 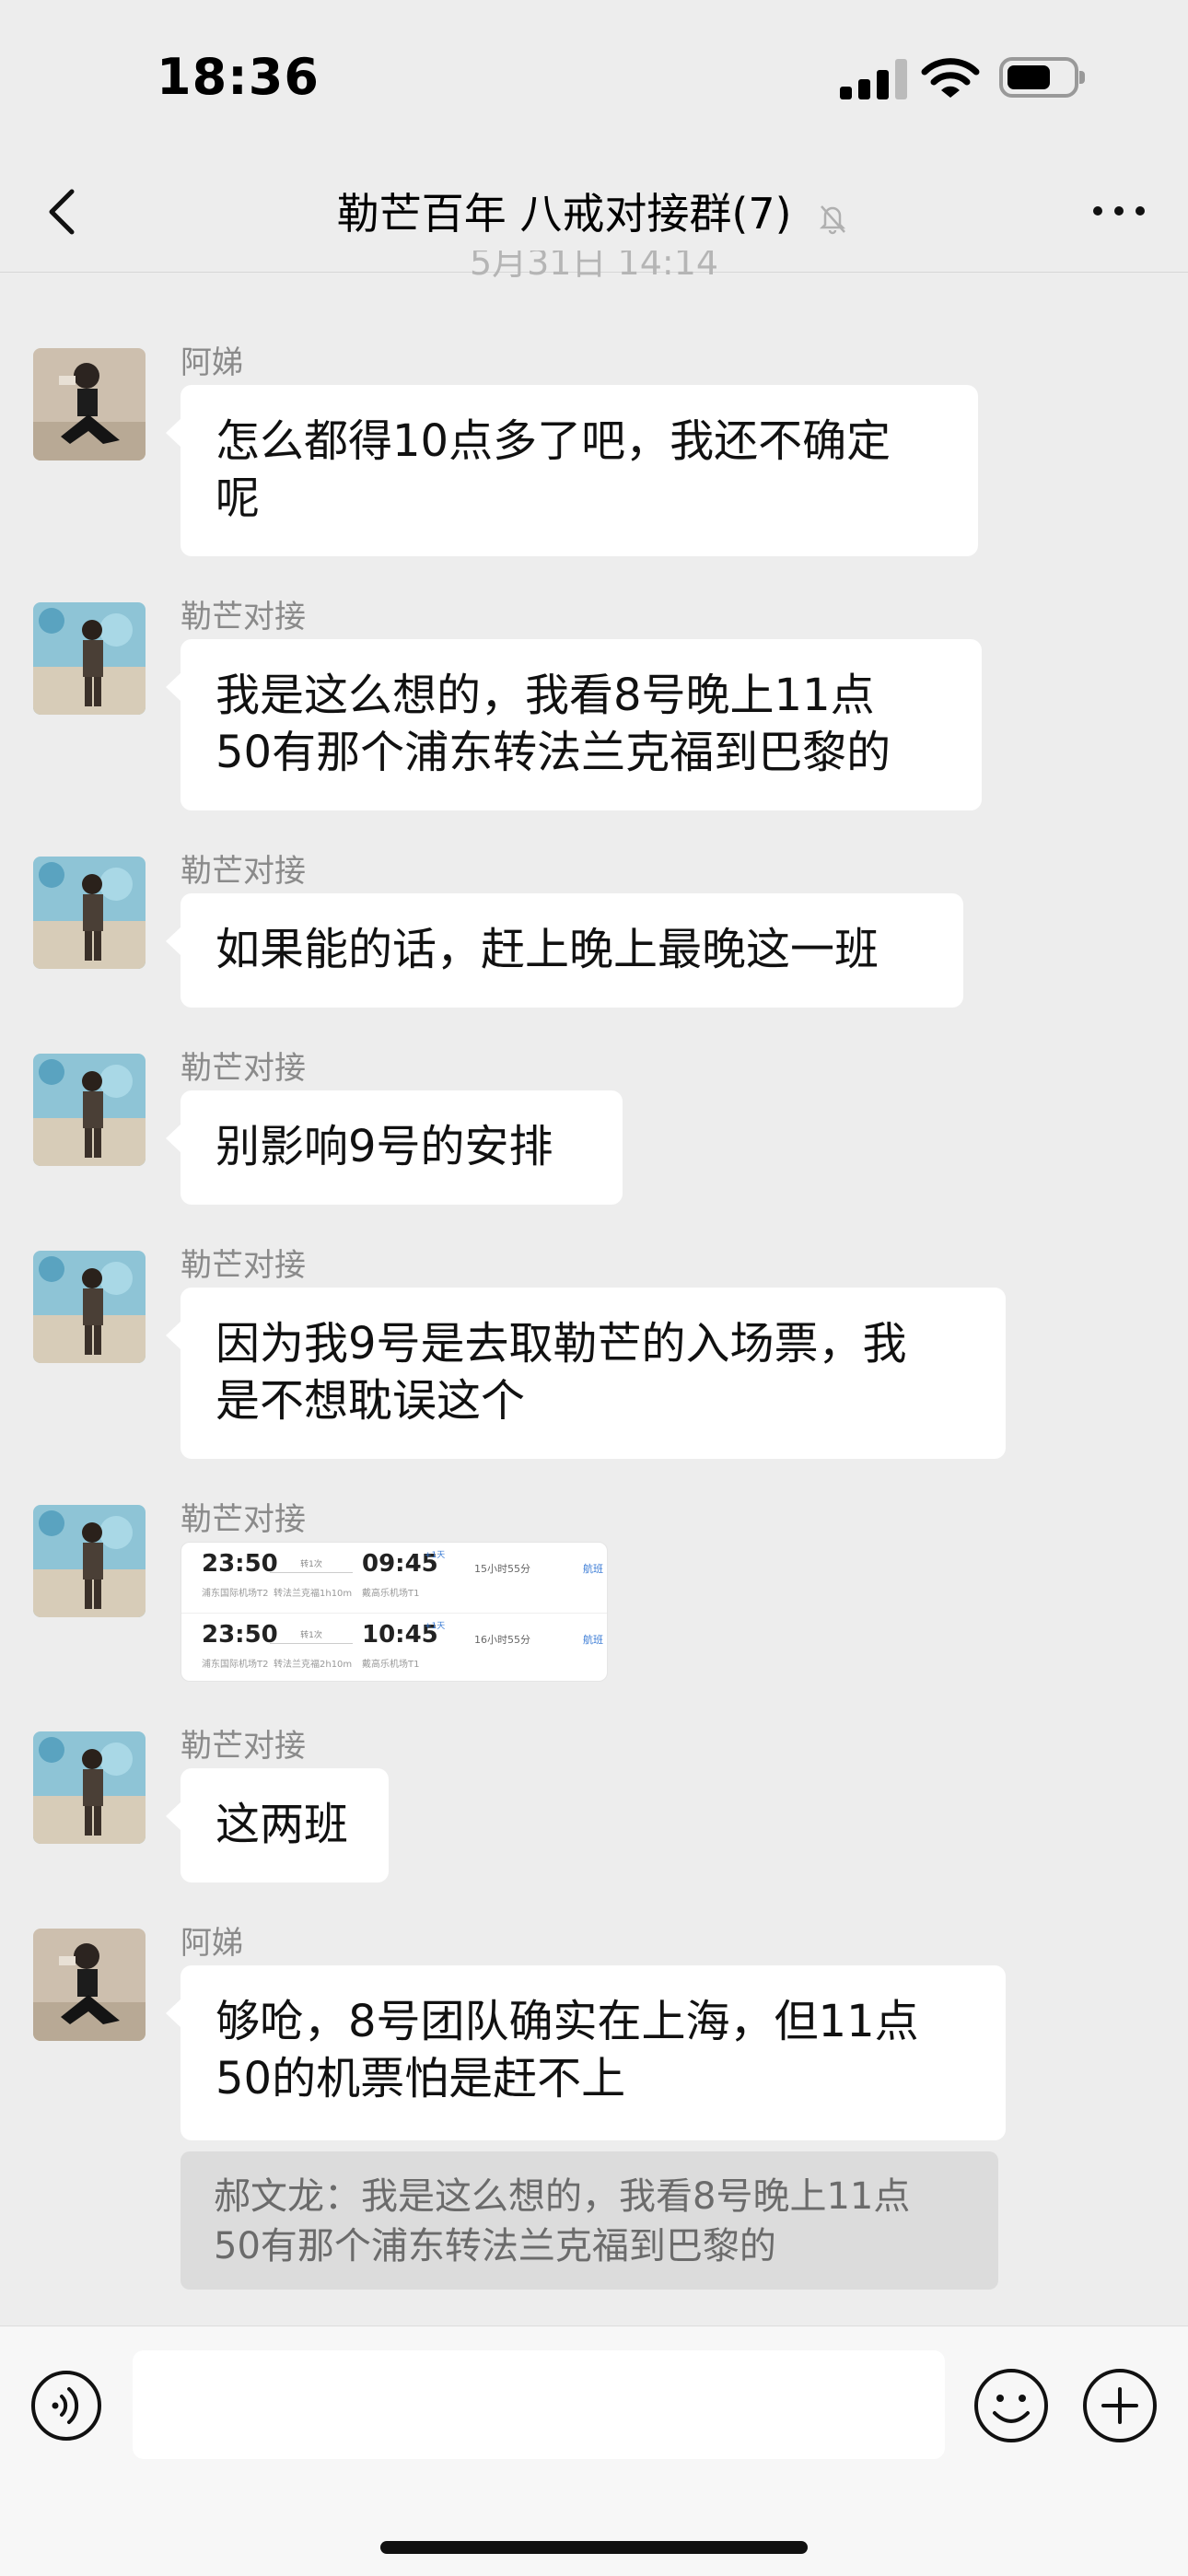 I want to click on input-bar, so click(x=594, y=2450).